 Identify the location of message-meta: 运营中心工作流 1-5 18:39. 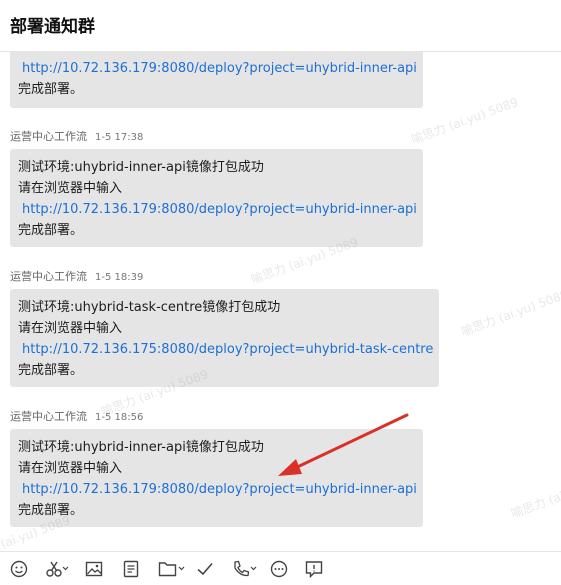
(76, 276).